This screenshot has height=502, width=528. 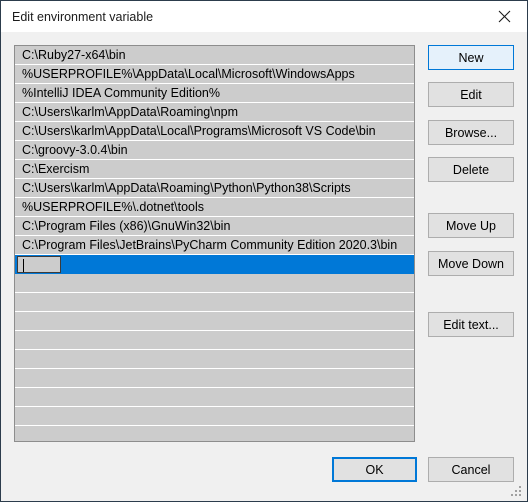 What do you see at coordinates (130, 112) in the screenshot?
I see `list-item-label: C:\Users\karlm\AppData\Roaming\npm` at bounding box center [130, 112].